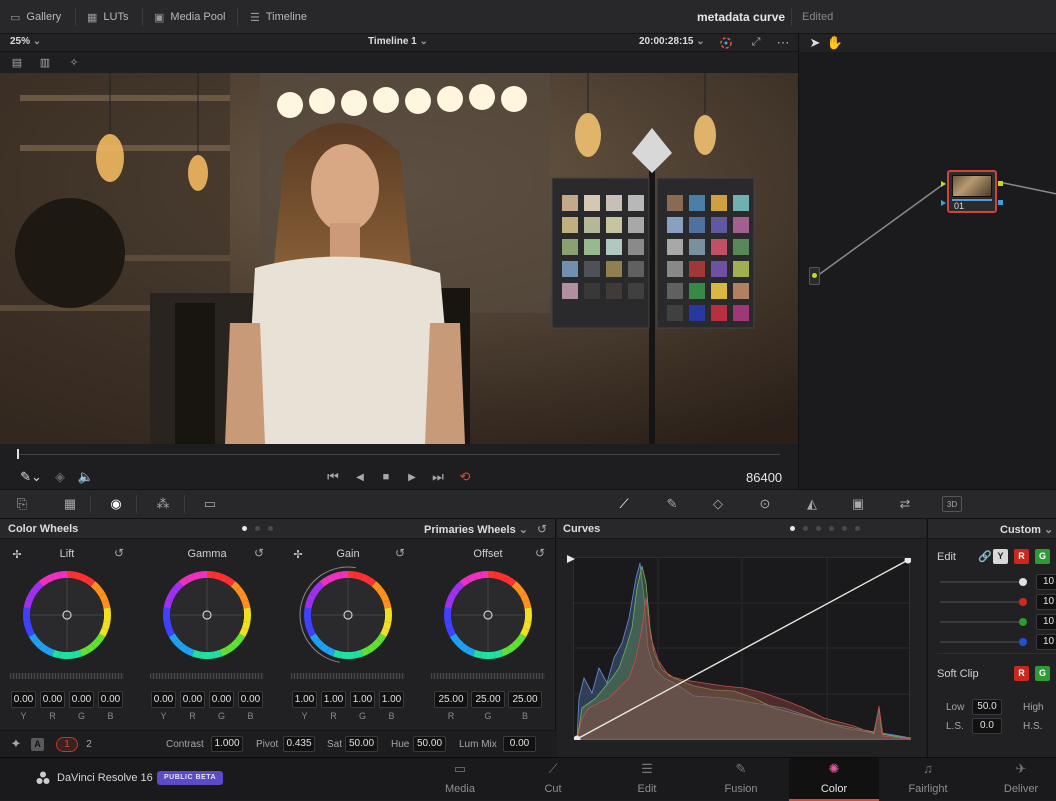 This screenshot has height=801, width=1056. What do you see at coordinates (361, 744) in the screenshot?
I see `sat-field: 50.00` at bounding box center [361, 744].